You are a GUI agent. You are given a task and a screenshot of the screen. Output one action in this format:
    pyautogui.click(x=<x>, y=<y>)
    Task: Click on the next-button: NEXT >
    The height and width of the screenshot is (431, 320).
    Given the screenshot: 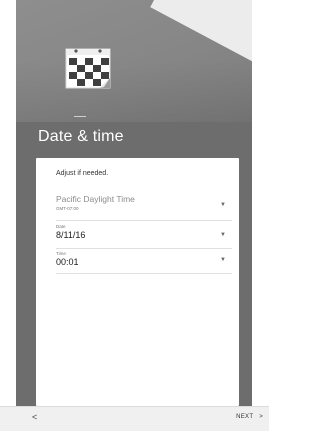 What is the action you would take?
    pyautogui.click(x=249, y=417)
    